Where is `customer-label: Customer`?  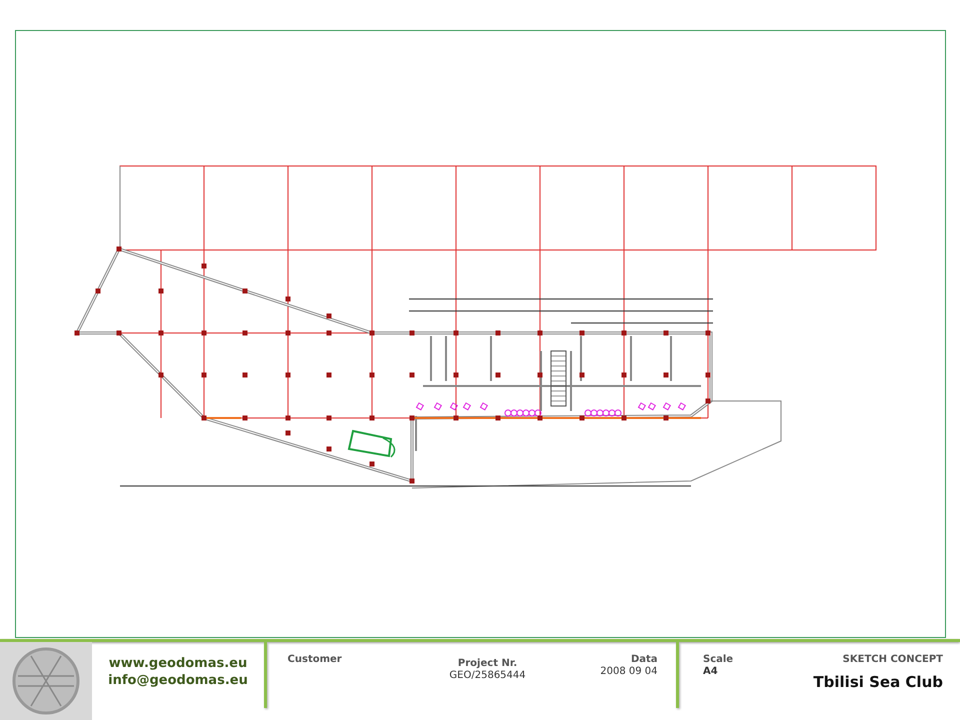
customer-label: Customer is located at coordinates (315, 659).